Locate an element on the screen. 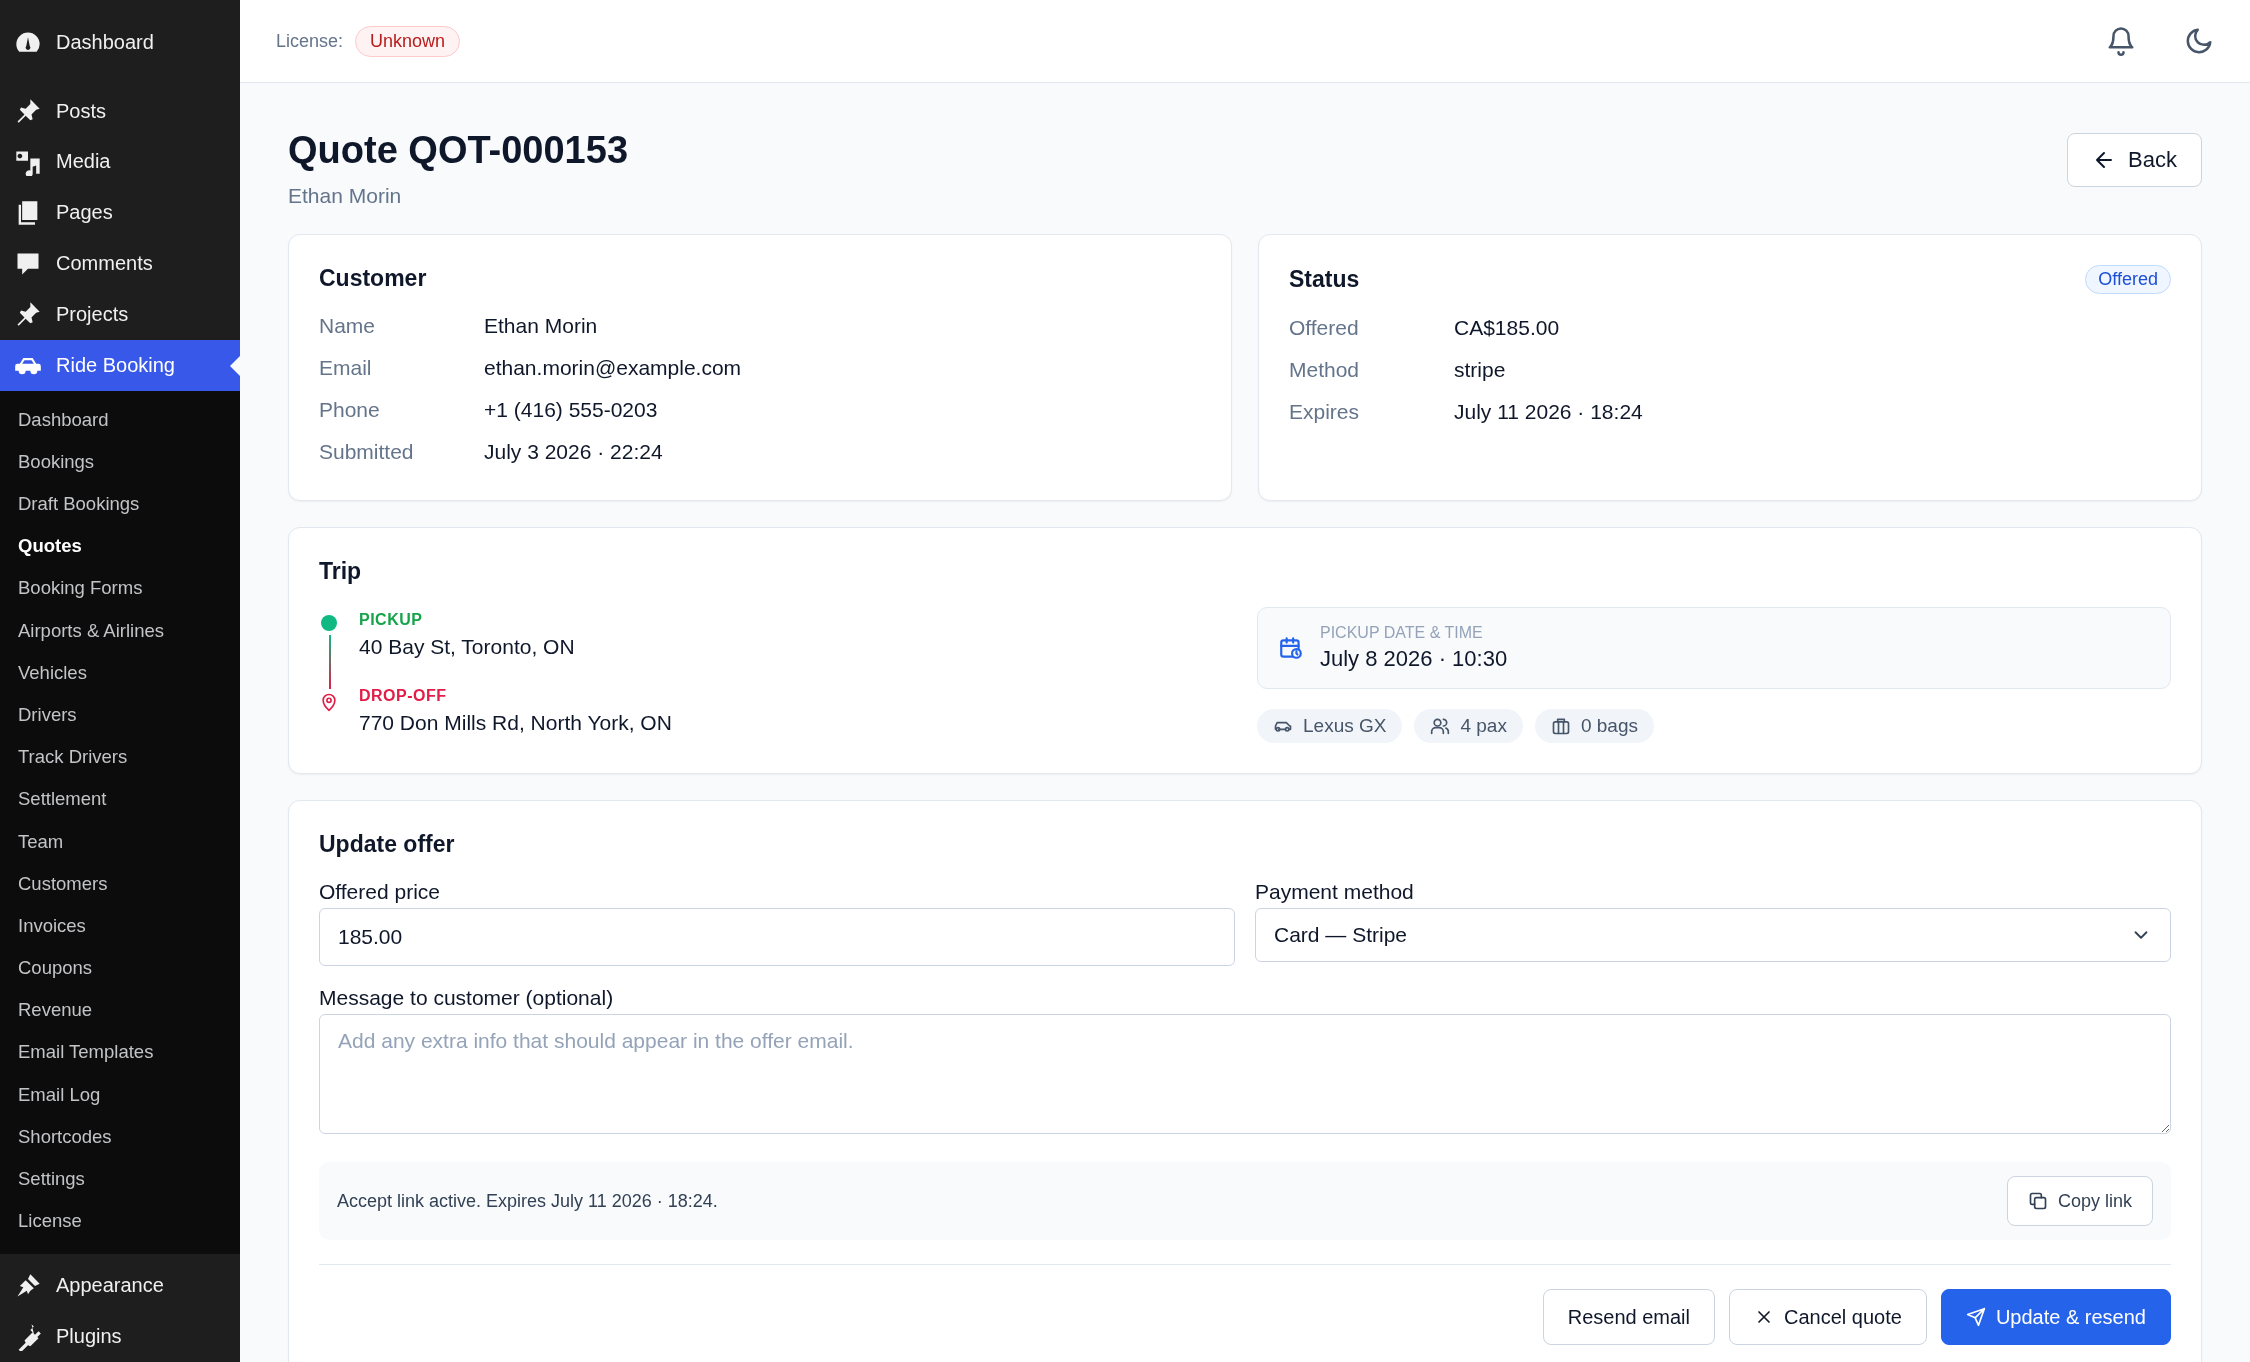  bell-icon is located at coordinates (2121, 41).